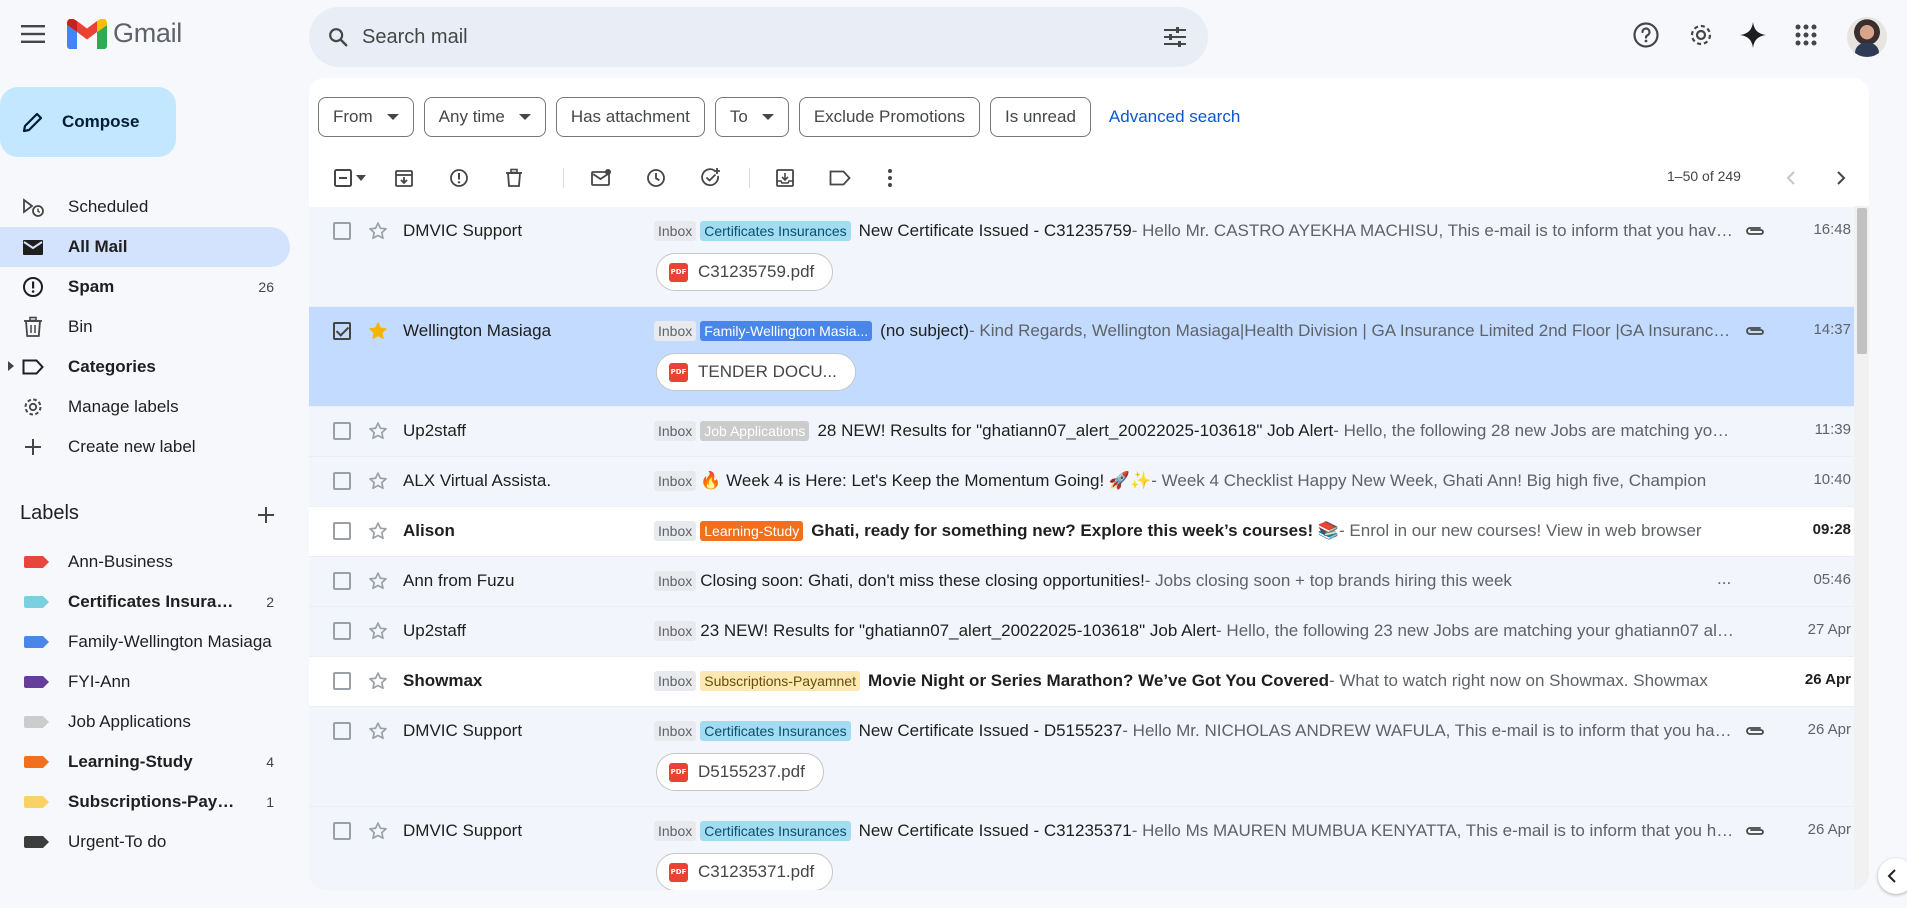 The width and height of the screenshot is (1907, 908). I want to click on label-item: Subscriptions-Payamnet 1, so click(145, 802).